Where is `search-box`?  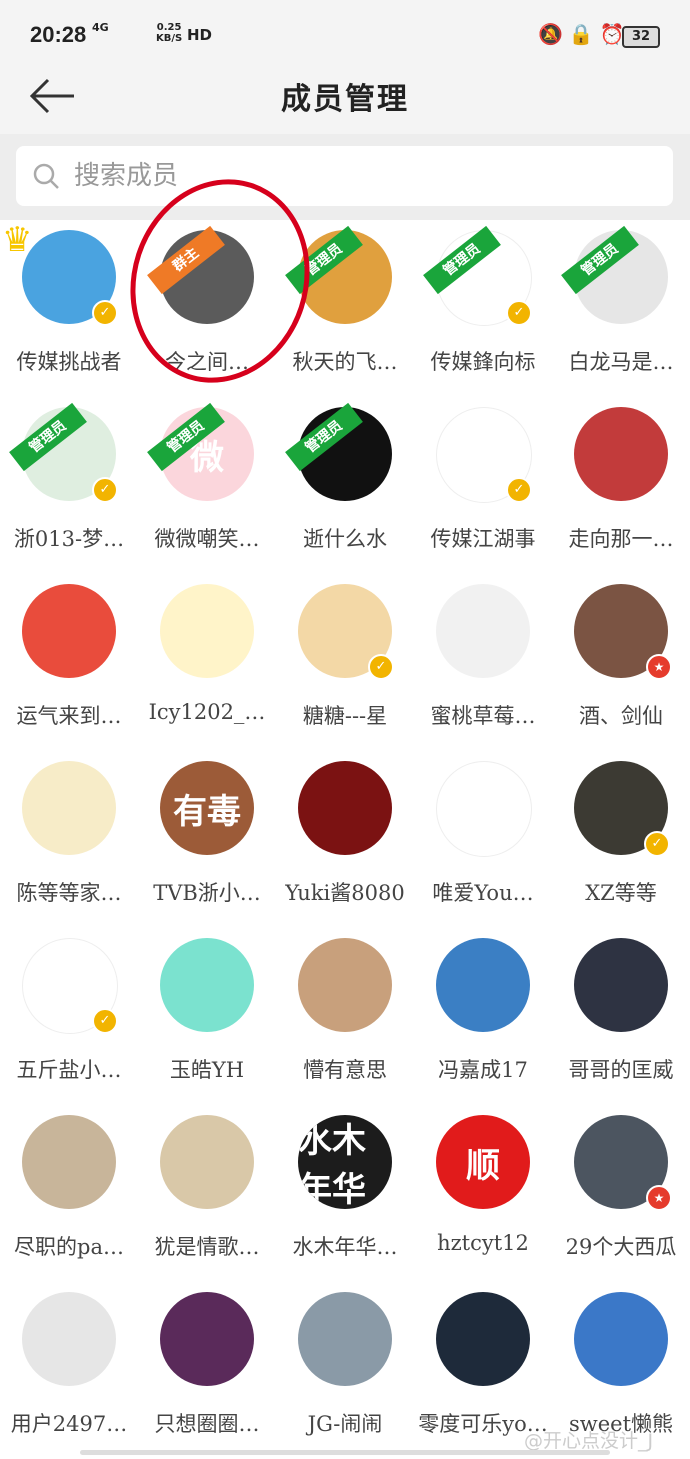
search-box is located at coordinates (344, 176).